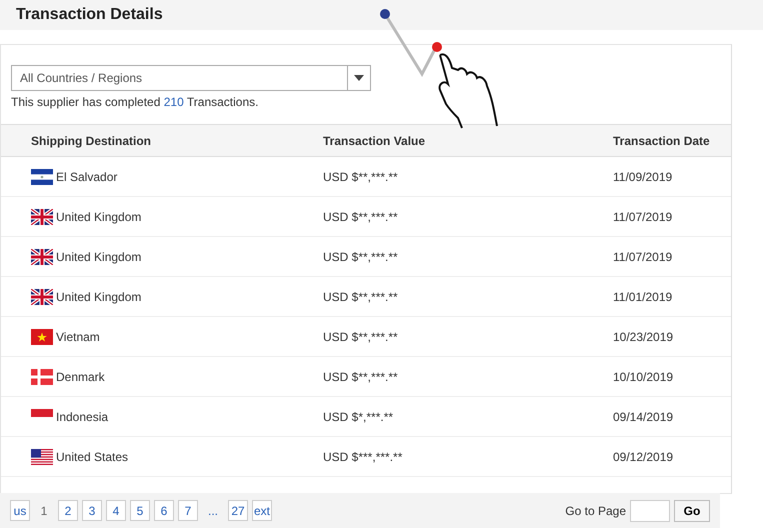 Image resolution: width=763 pixels, height=528 pixels. Describe the element at coordinates (238, 510) in the screenshot. I see `page-button: 27` at that location.